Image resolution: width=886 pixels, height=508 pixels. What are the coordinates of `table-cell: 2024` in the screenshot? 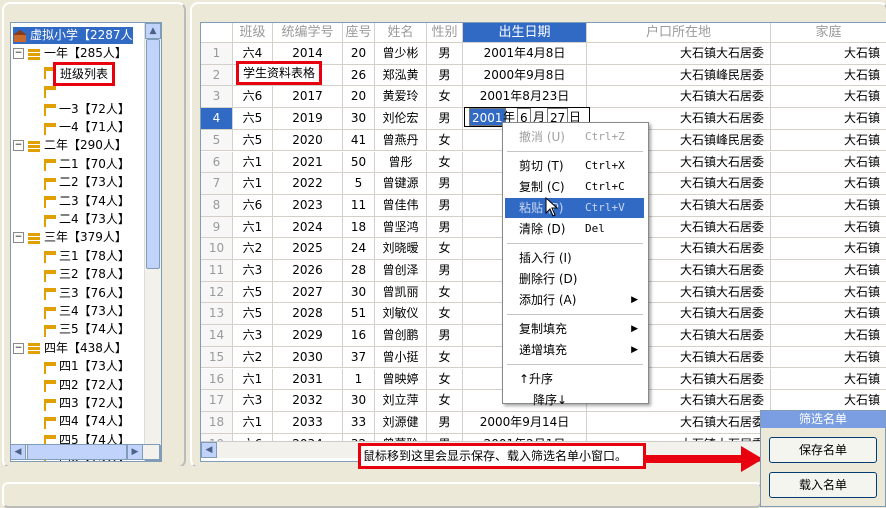 It's located at (308, 227).